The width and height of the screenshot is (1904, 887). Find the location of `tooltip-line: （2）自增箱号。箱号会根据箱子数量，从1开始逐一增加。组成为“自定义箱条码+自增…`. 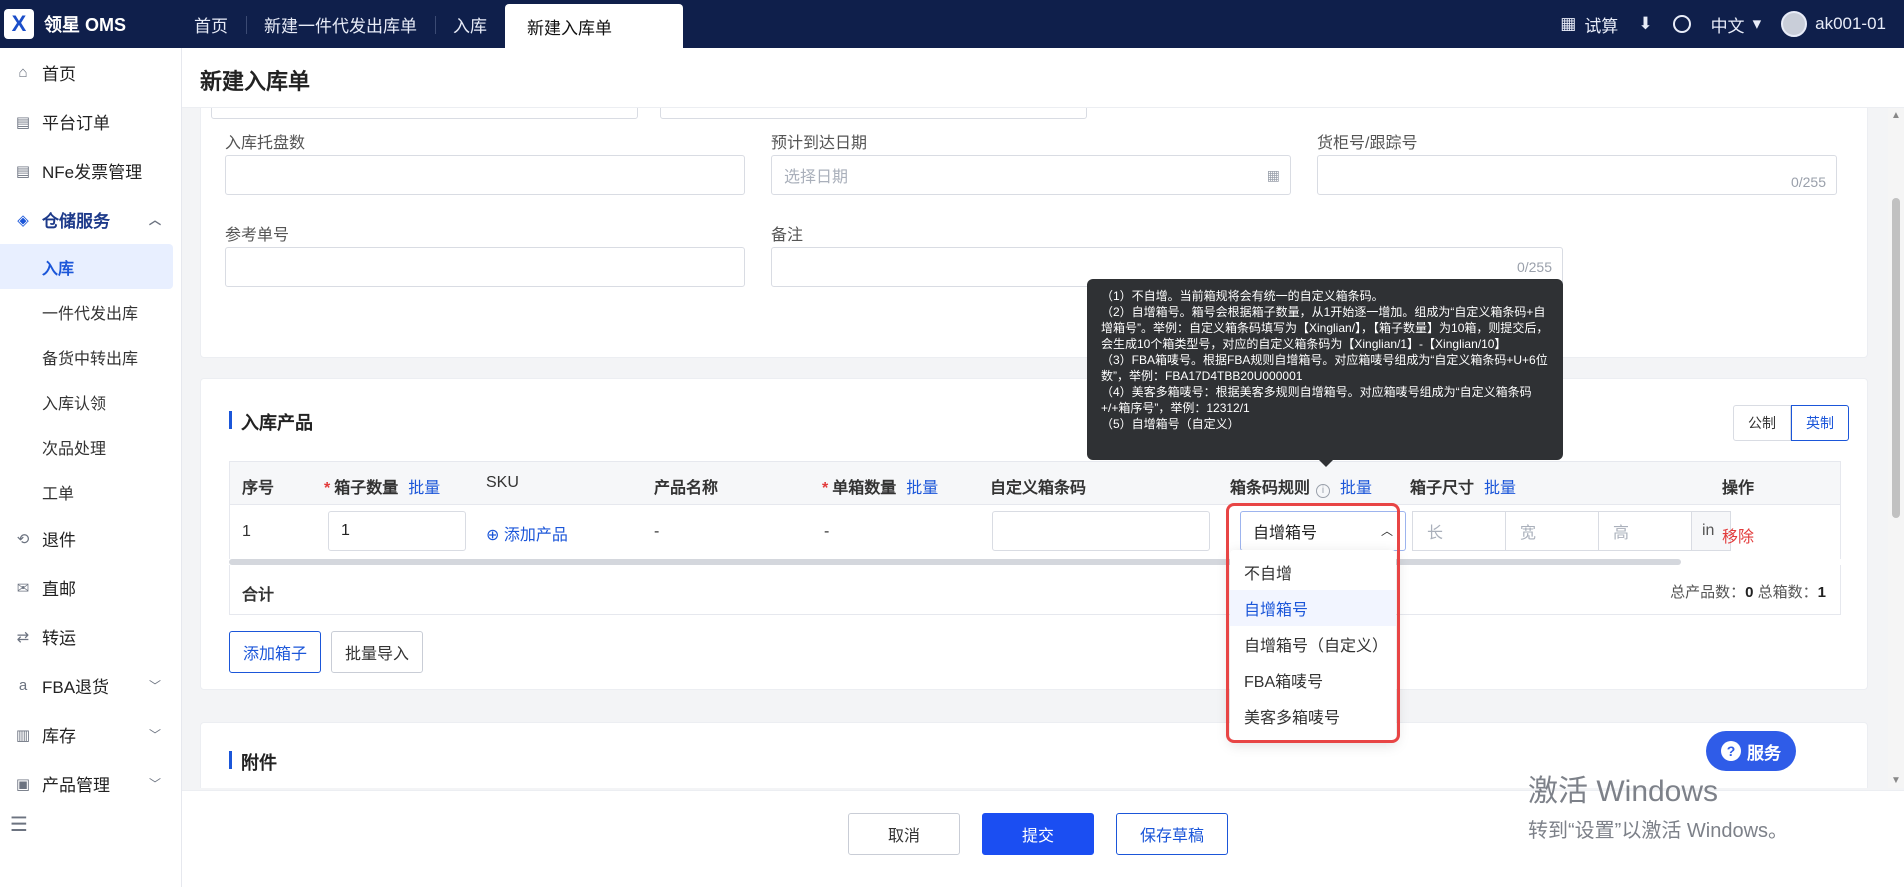

tooltip-line: （2）自增箱号。箱号会根据箱子数量，从1开始逐一增加。组成为“自定义箱条码+自增… is located at coordinates (1325, 328).